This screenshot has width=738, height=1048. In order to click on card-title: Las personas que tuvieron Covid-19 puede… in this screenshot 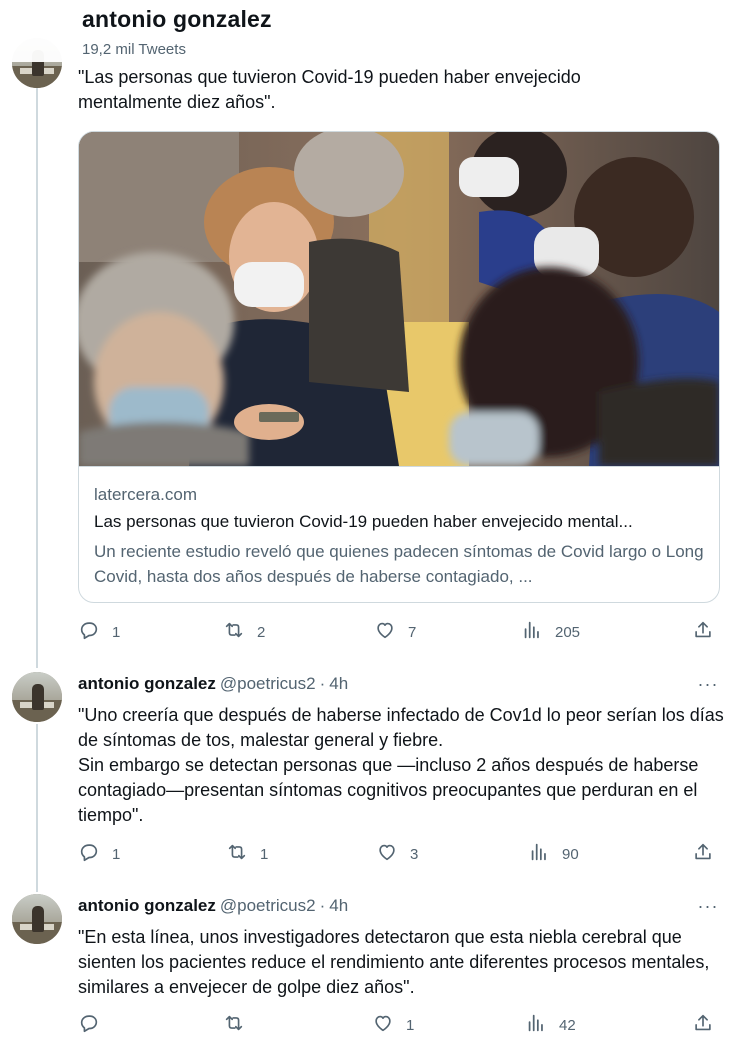, I will do `click(363, 521)`.